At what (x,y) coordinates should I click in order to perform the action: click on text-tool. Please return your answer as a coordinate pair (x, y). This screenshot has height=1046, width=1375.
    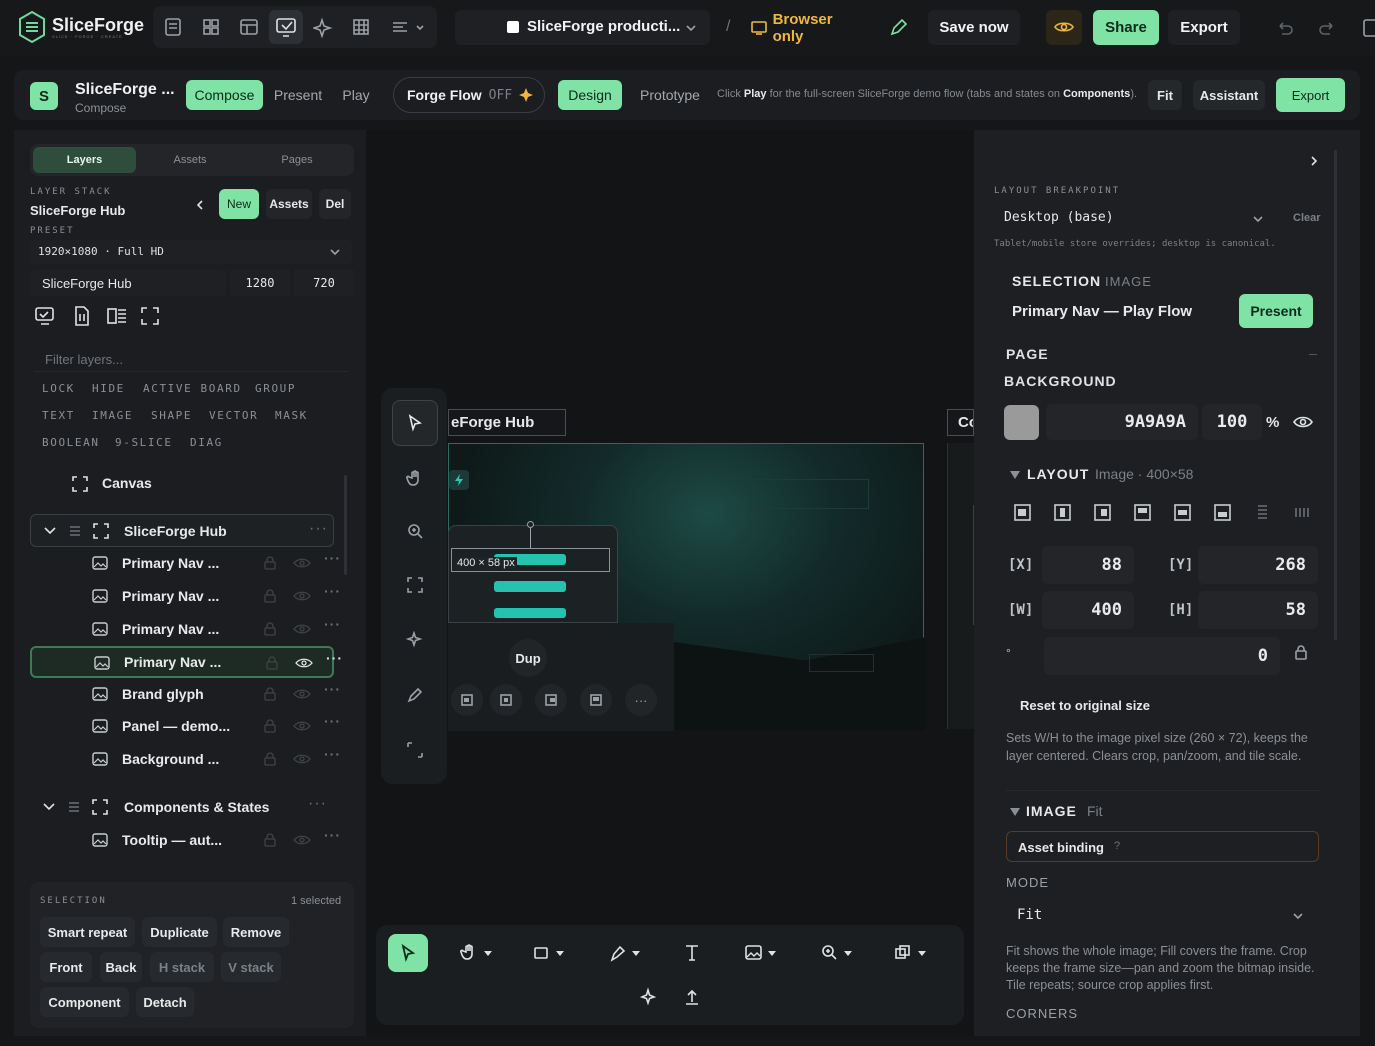
    Looking at the image, I should click on (692, 953).